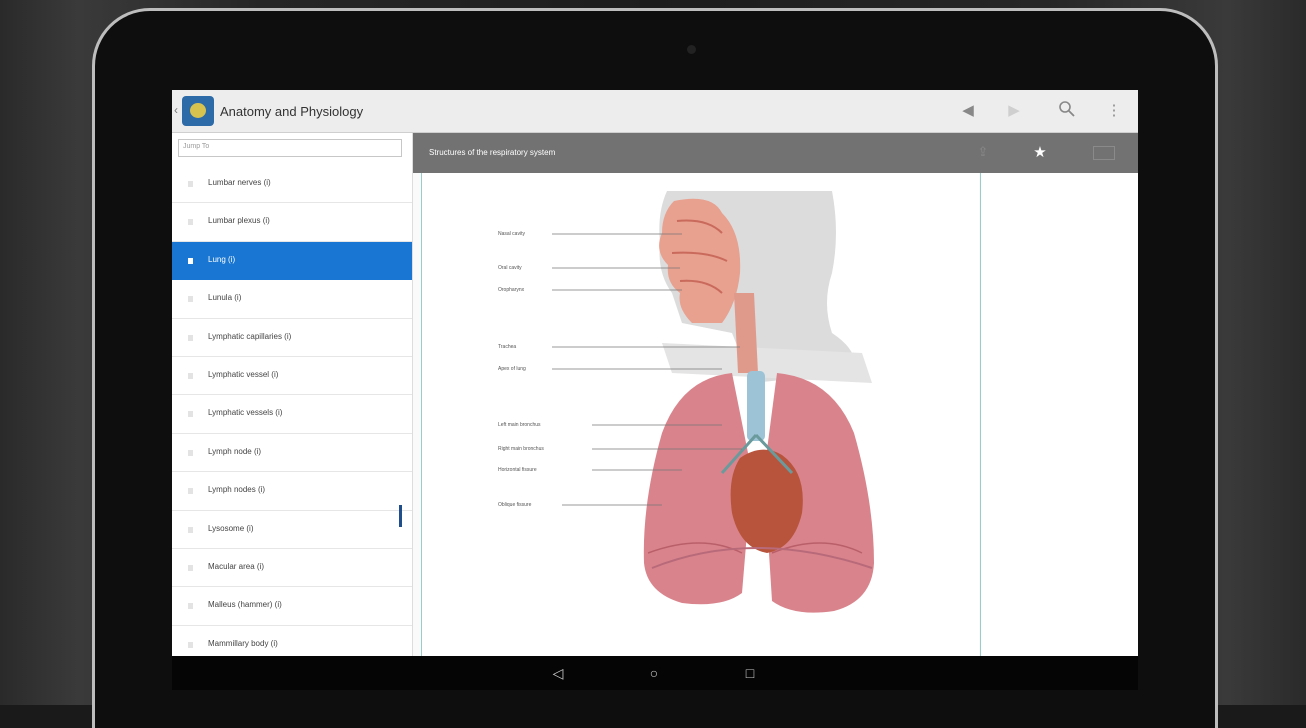  I want to click on bookmark-star-icon: ★, so click(1040, 153).